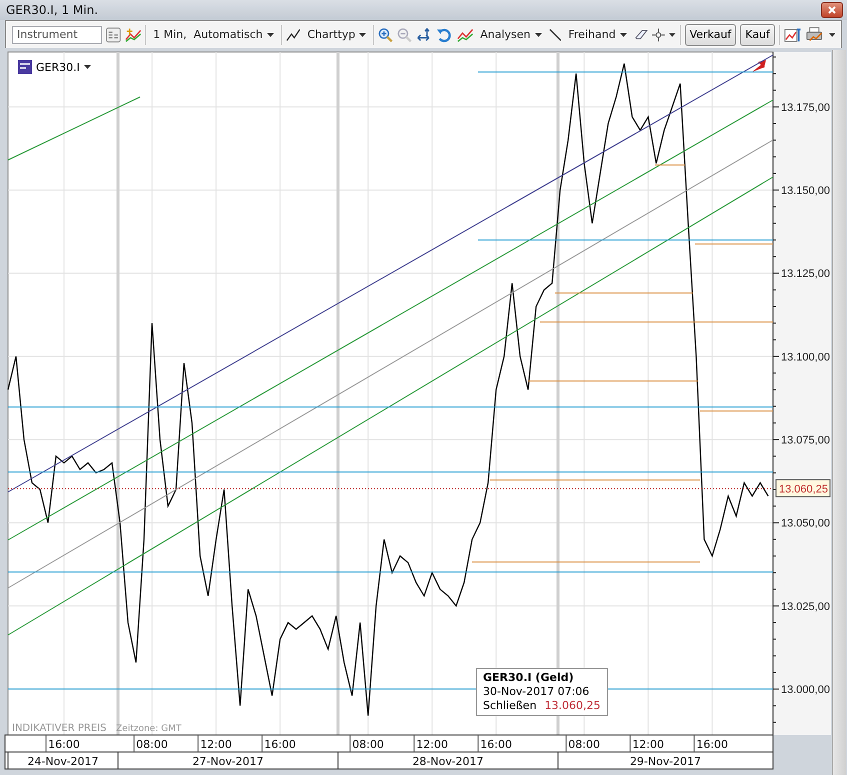  I want to click on date-label: 28-Nov-2017, so click(448, 761).